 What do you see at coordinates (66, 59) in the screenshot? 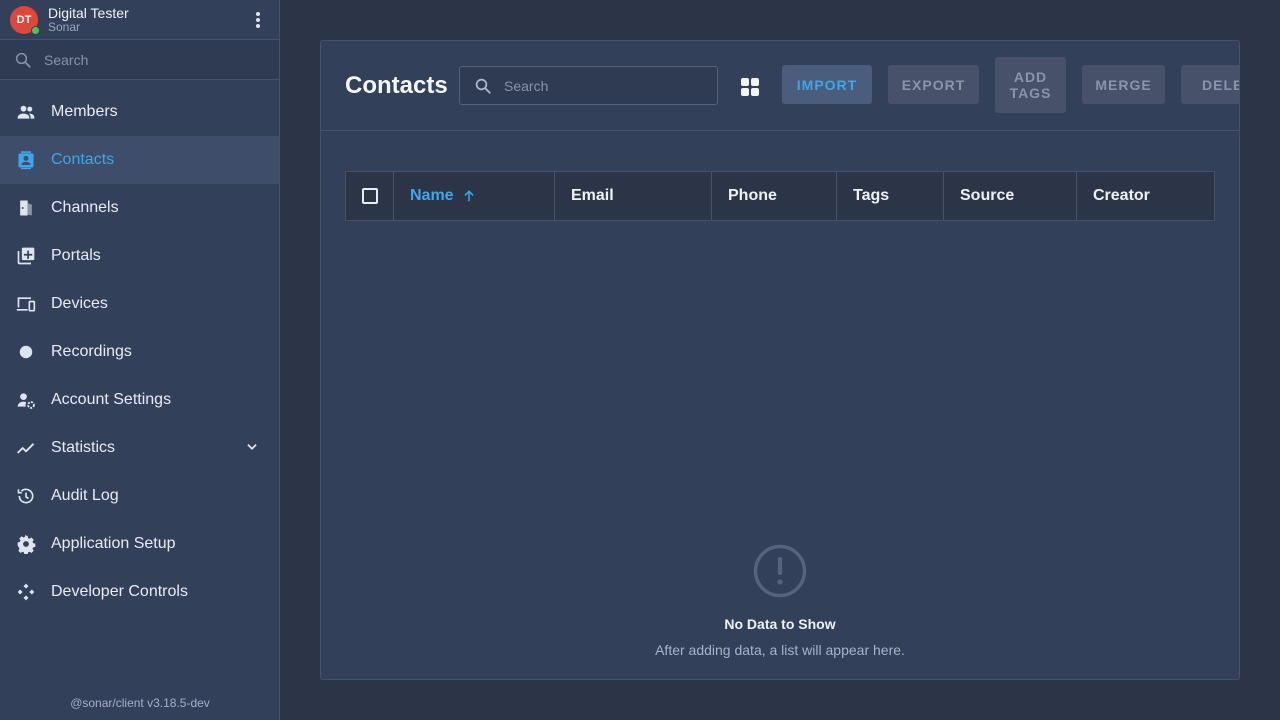
I see `sidebar-search-placeholder: Search` at bounding box center [66, 59].